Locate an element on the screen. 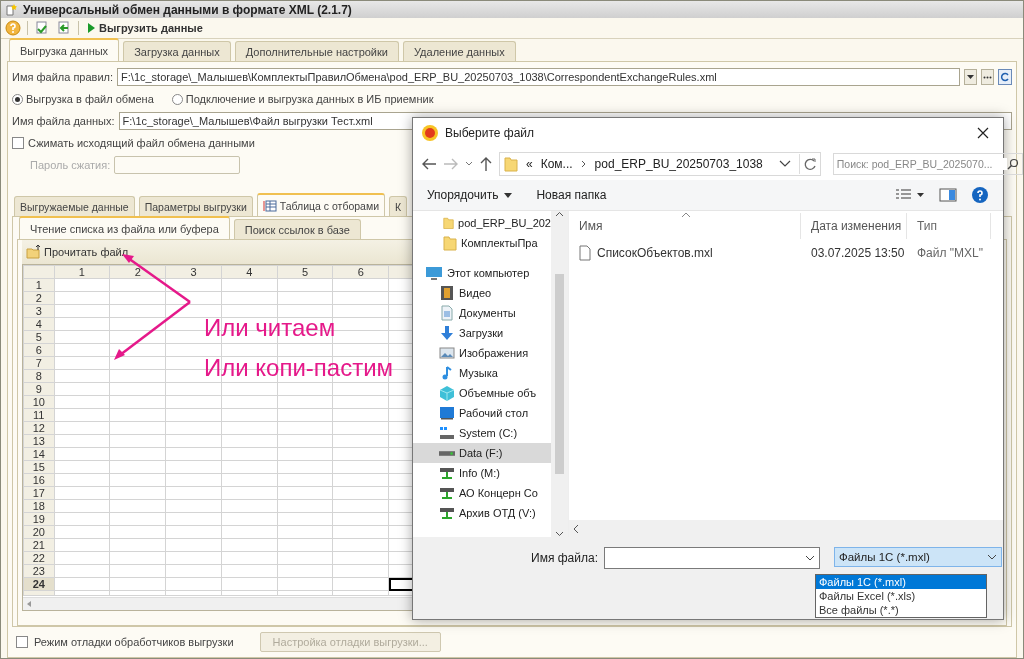  checkbox-label: Режим отладки обработчиков выгрузки is located at coordinates (134, 642).